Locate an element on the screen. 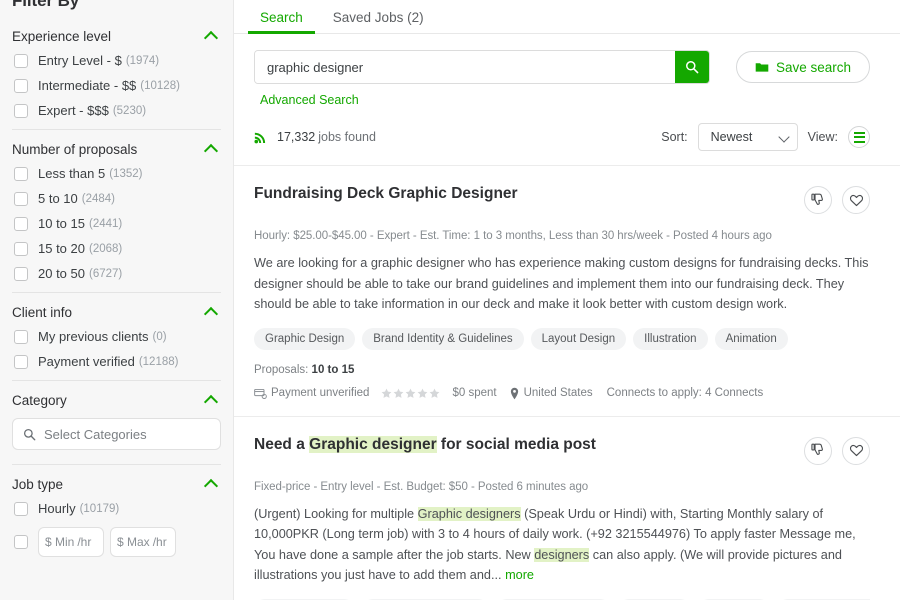 The image size is (900, 600). filter-group: Job type Hourly (10179) $ Min/hr $ Max/hr is located at coordinates (116, 513).